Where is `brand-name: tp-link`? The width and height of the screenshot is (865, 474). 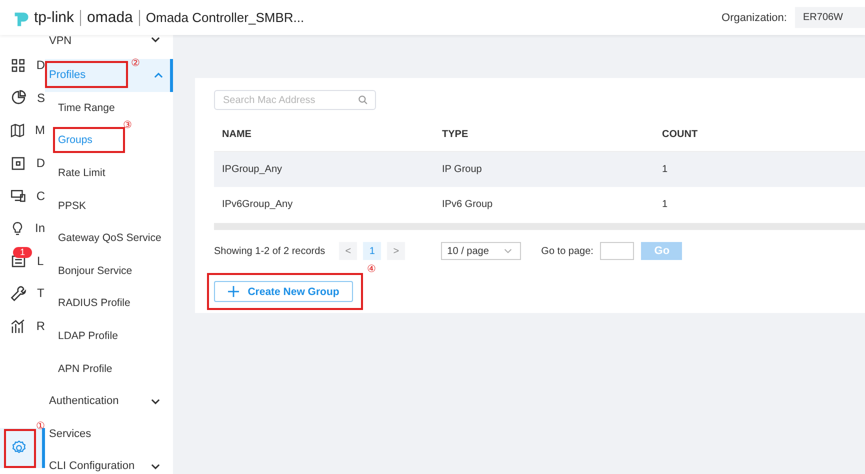 brand-name: tp-link is located at coordinates (54, 17).